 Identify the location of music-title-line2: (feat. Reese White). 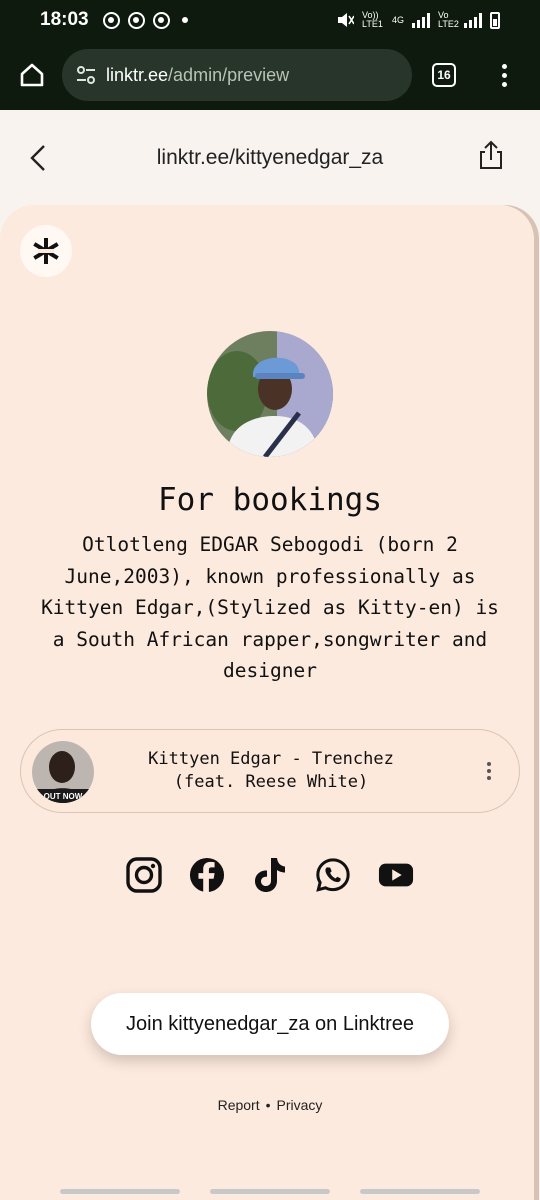
(271, 782).